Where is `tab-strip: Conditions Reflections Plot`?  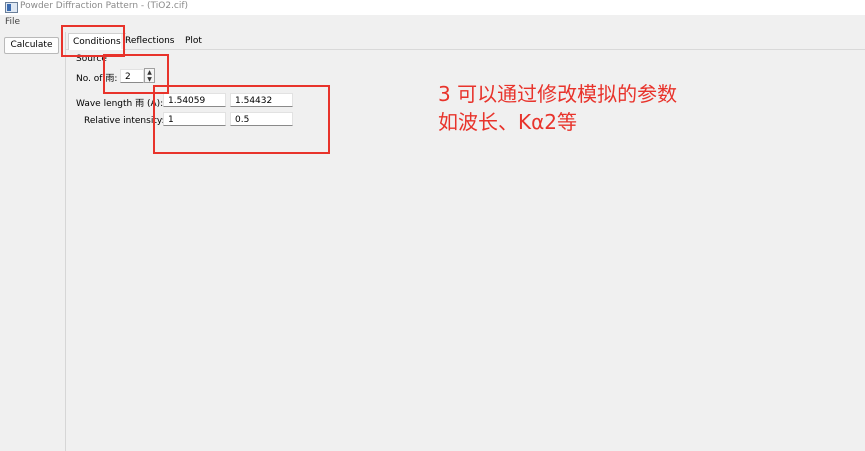 tab-strip: Conditions Reflections Plot is located at coordinates (465, 41).